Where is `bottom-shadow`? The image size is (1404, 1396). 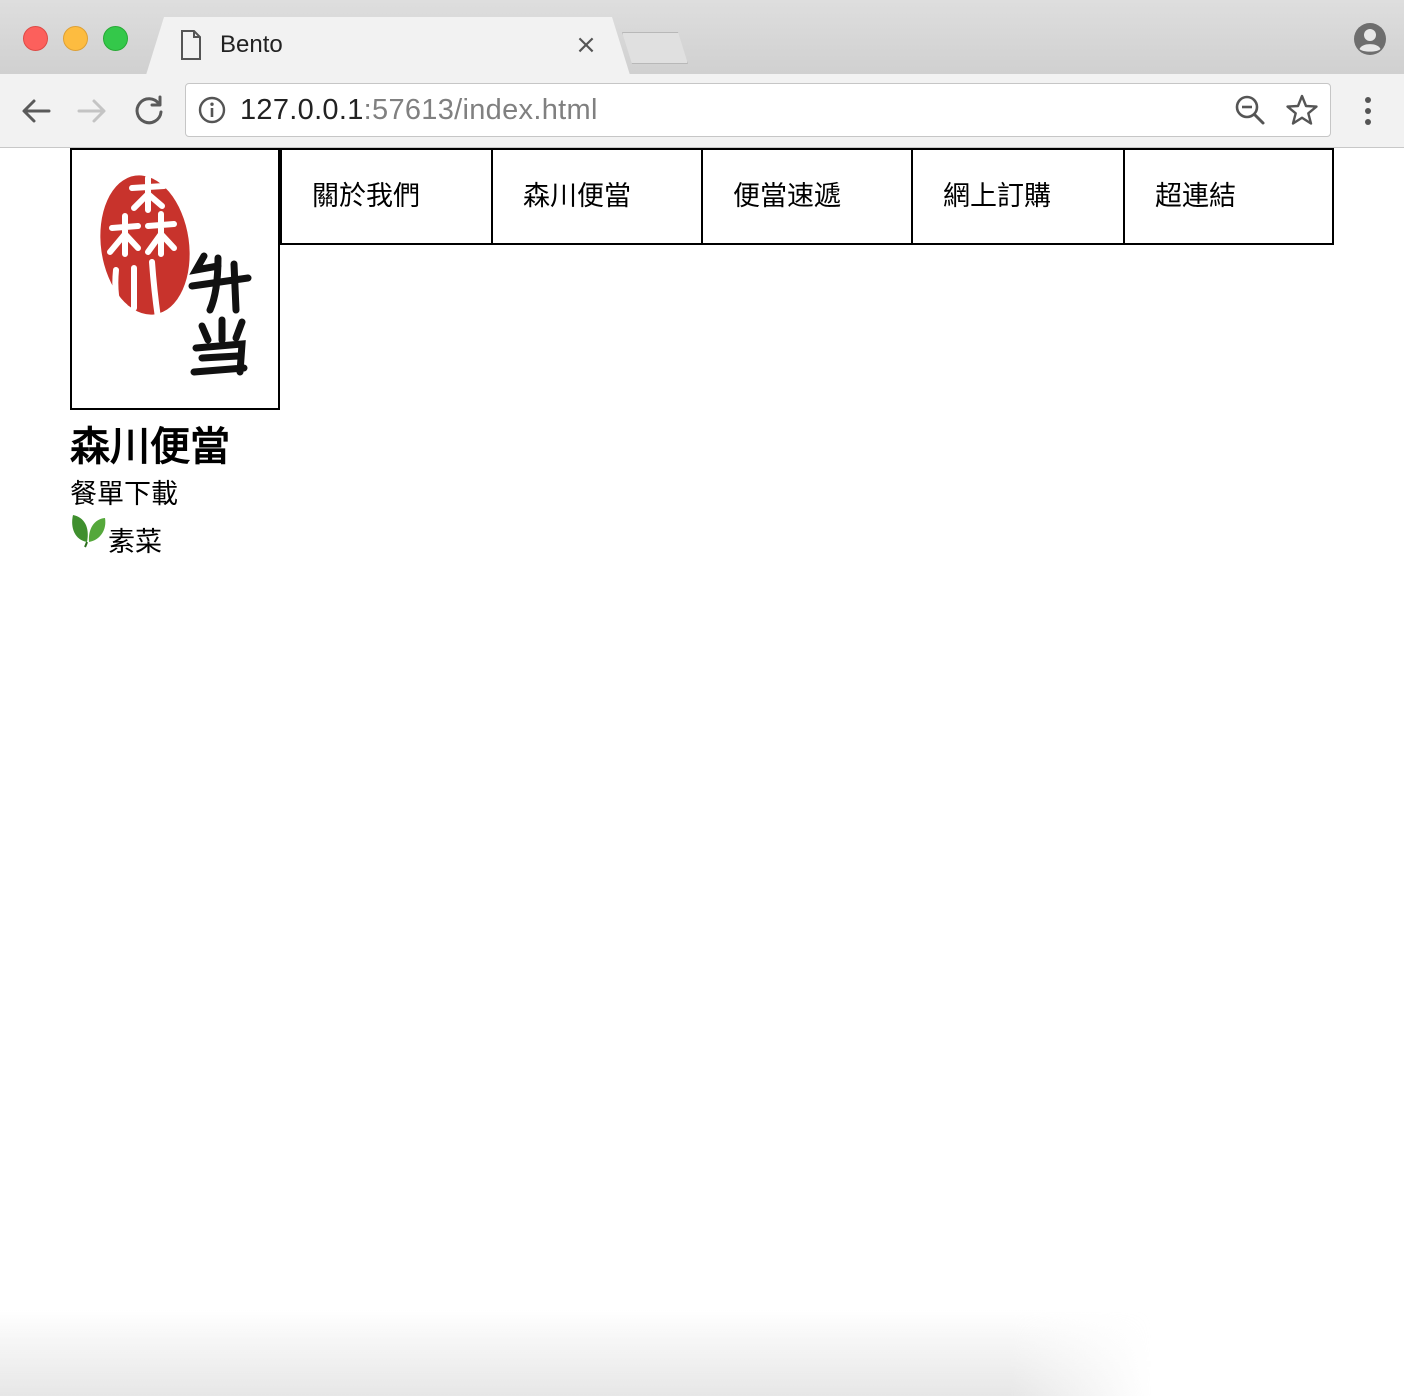
bottom-shadow is located at coordinates (702, 1353).